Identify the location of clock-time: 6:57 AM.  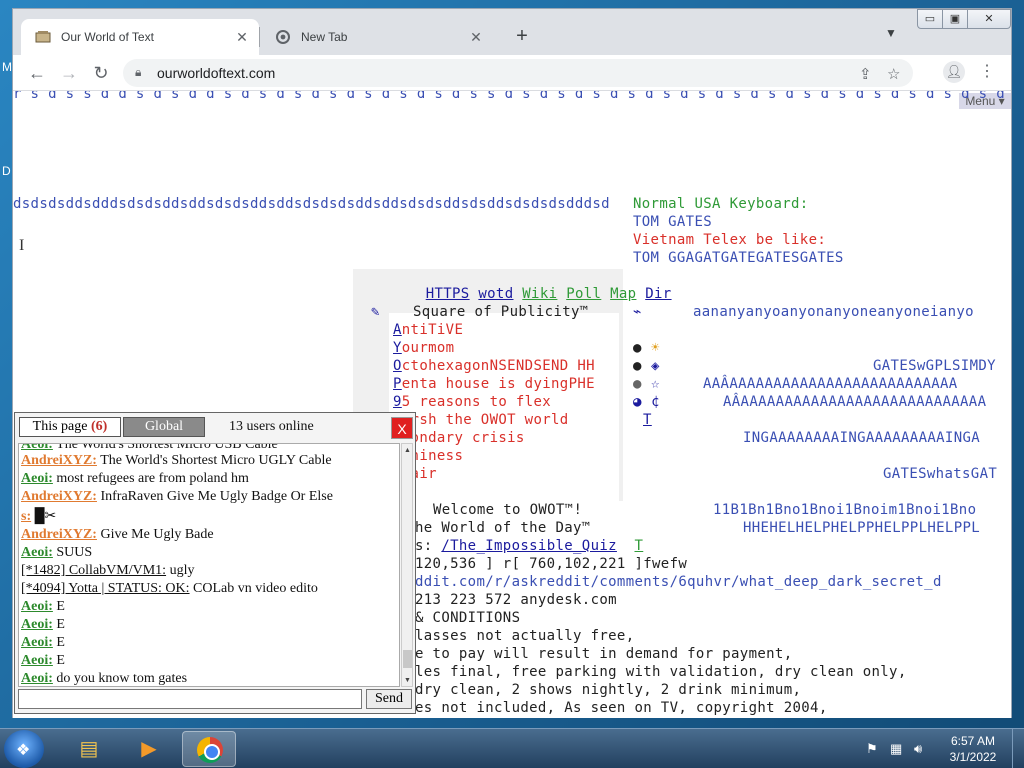
(973, 741).